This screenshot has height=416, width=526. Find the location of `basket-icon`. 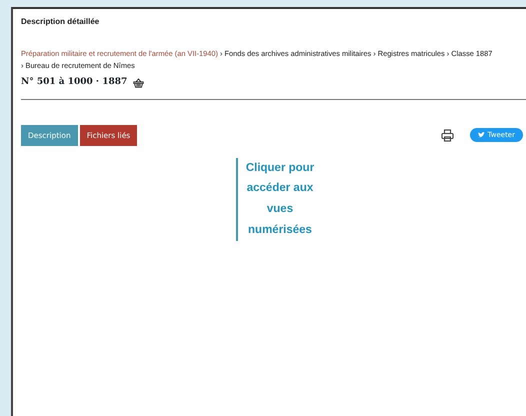

basket-icon is located at coordinates (138, 83).